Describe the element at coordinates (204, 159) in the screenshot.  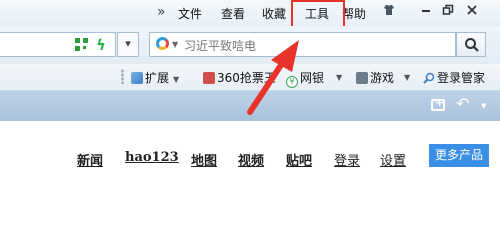
I see `nav-link-map: 地图` at that location.